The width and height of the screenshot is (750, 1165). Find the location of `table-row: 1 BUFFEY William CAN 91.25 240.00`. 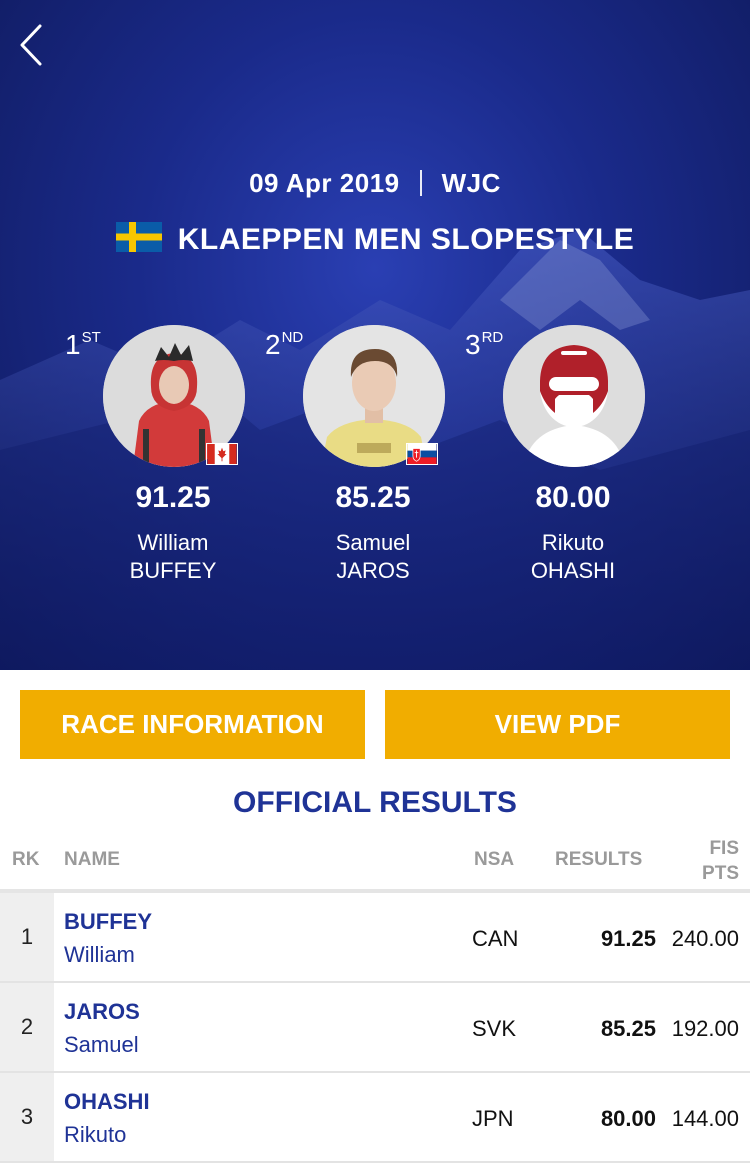

table-row: 1 BUFFEY William CAN 91.25 240.00 is located at coordinates (375, 938).